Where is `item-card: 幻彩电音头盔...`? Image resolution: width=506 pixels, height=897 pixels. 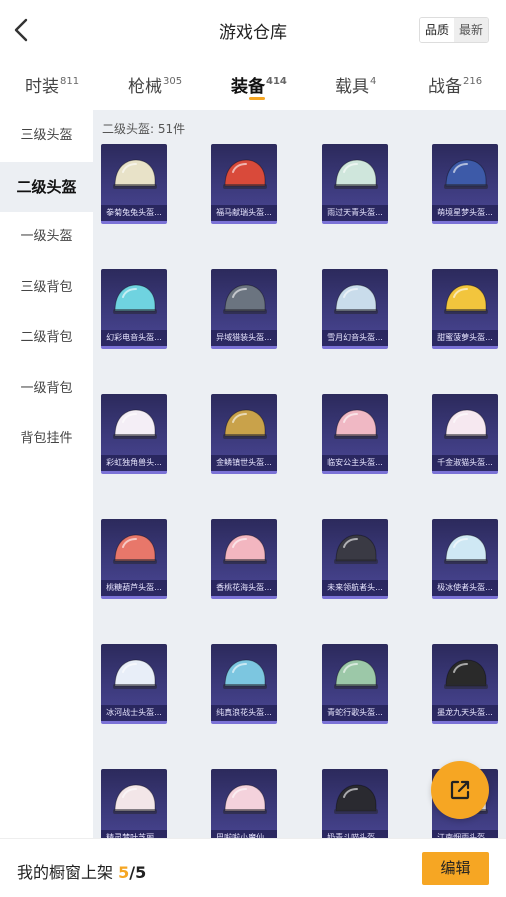
item-card: 幻彩电音头盔... is located at coordinates (134, 309).